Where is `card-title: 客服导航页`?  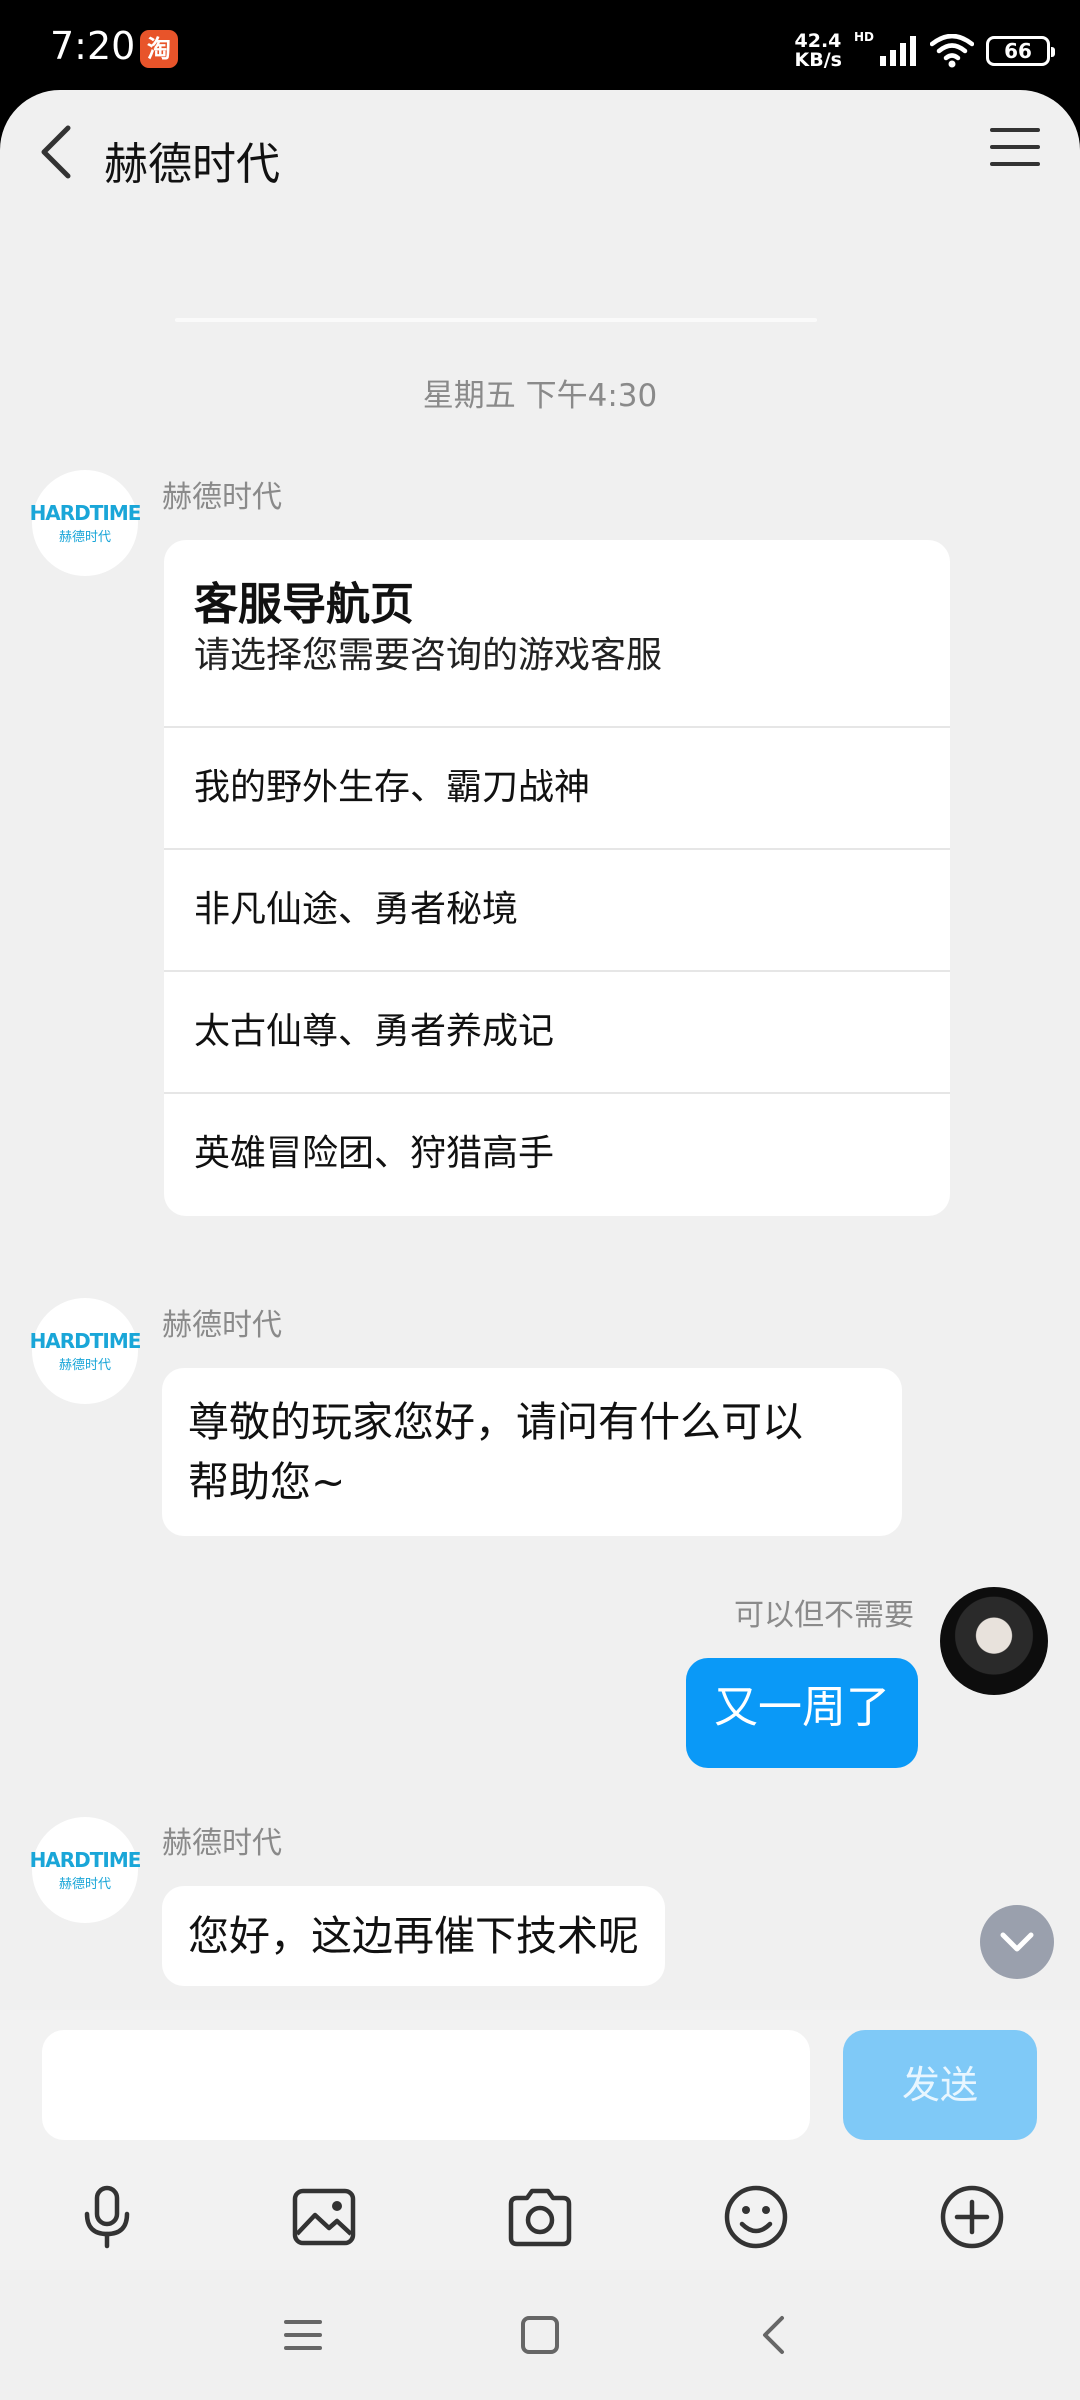 card-title: 客服导航页 is located at coordinates (304, 604).